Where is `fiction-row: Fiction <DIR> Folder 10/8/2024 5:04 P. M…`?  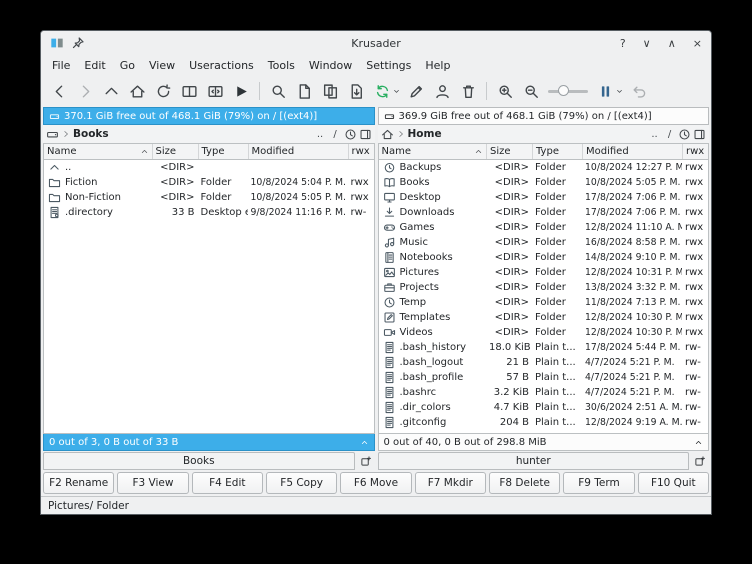
fiction-row: Fiction <DIR> Folder 10/8/2024 5:04 P. M… is located at coordinates (209, 182).